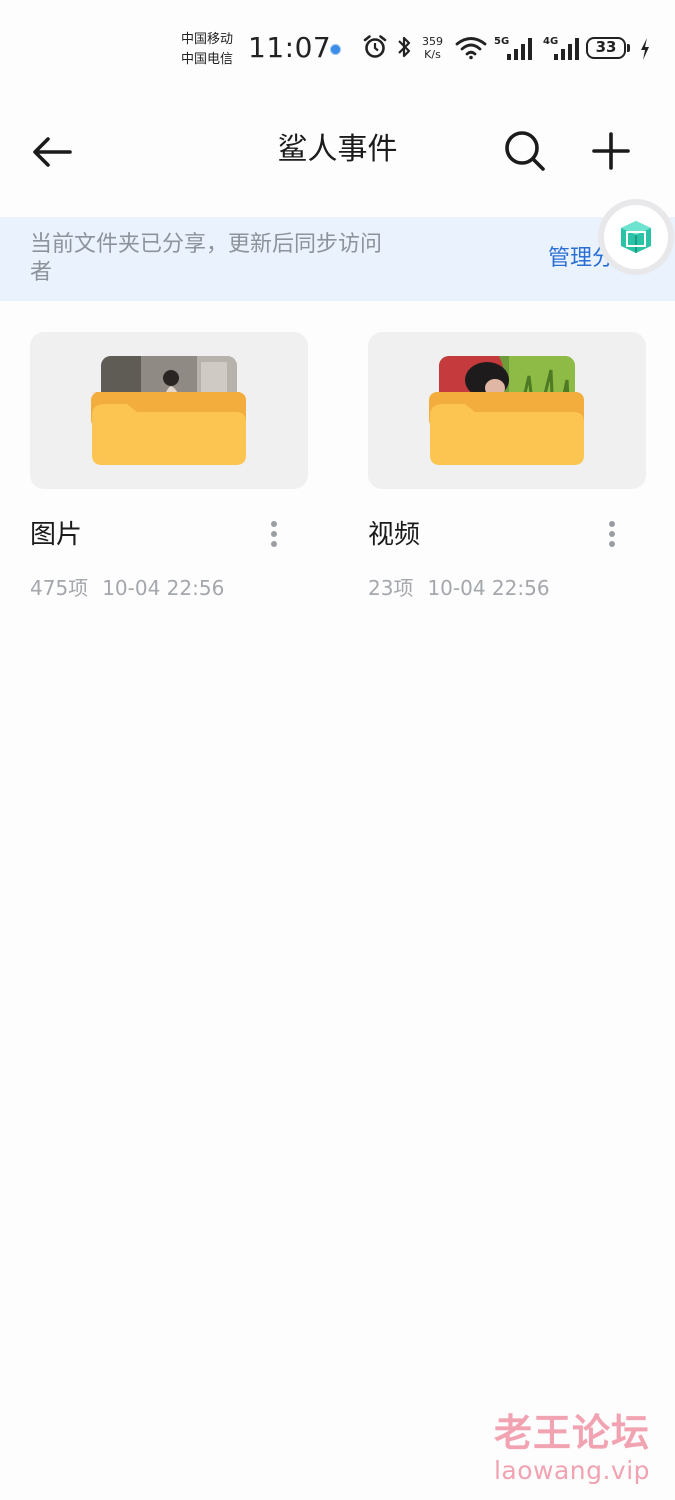 Image resolution: width=675 pixels, height=1500 pixels. I want to click on page-title: 鲨人事件, so click(337, 149).